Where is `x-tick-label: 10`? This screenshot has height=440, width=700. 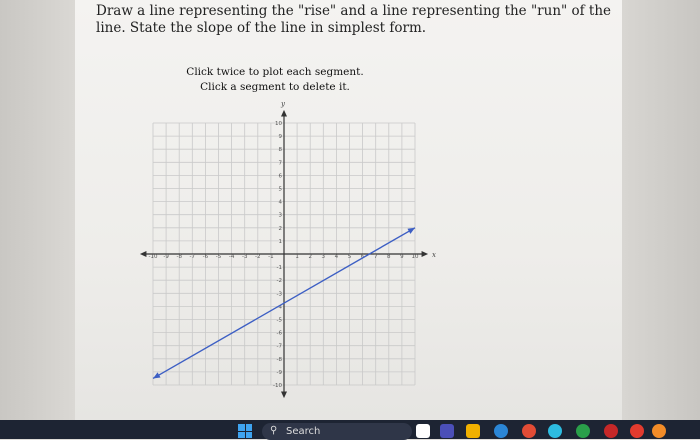
x-tick-label: 10 is located at coordinates (415, 257).